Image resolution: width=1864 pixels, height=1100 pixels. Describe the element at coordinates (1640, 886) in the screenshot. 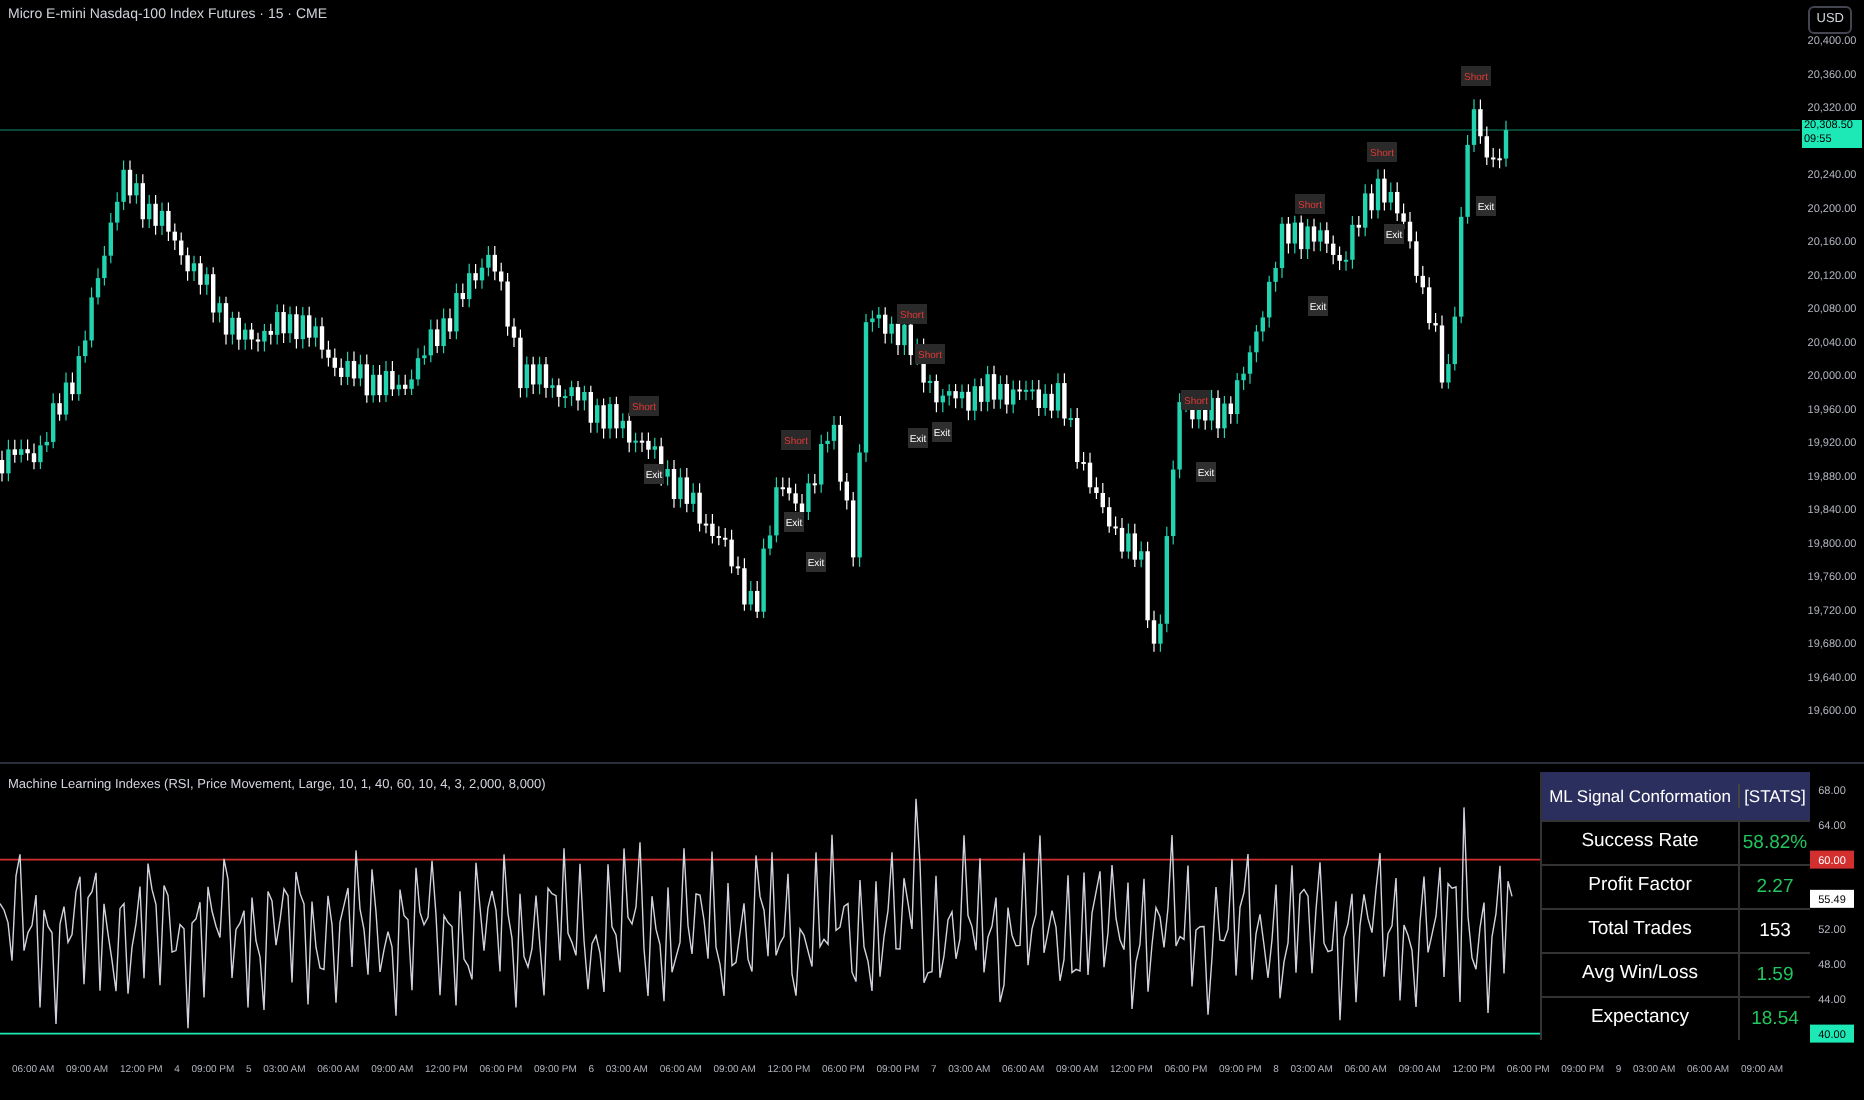

I see `stat-label: Profit Factor` at that location.